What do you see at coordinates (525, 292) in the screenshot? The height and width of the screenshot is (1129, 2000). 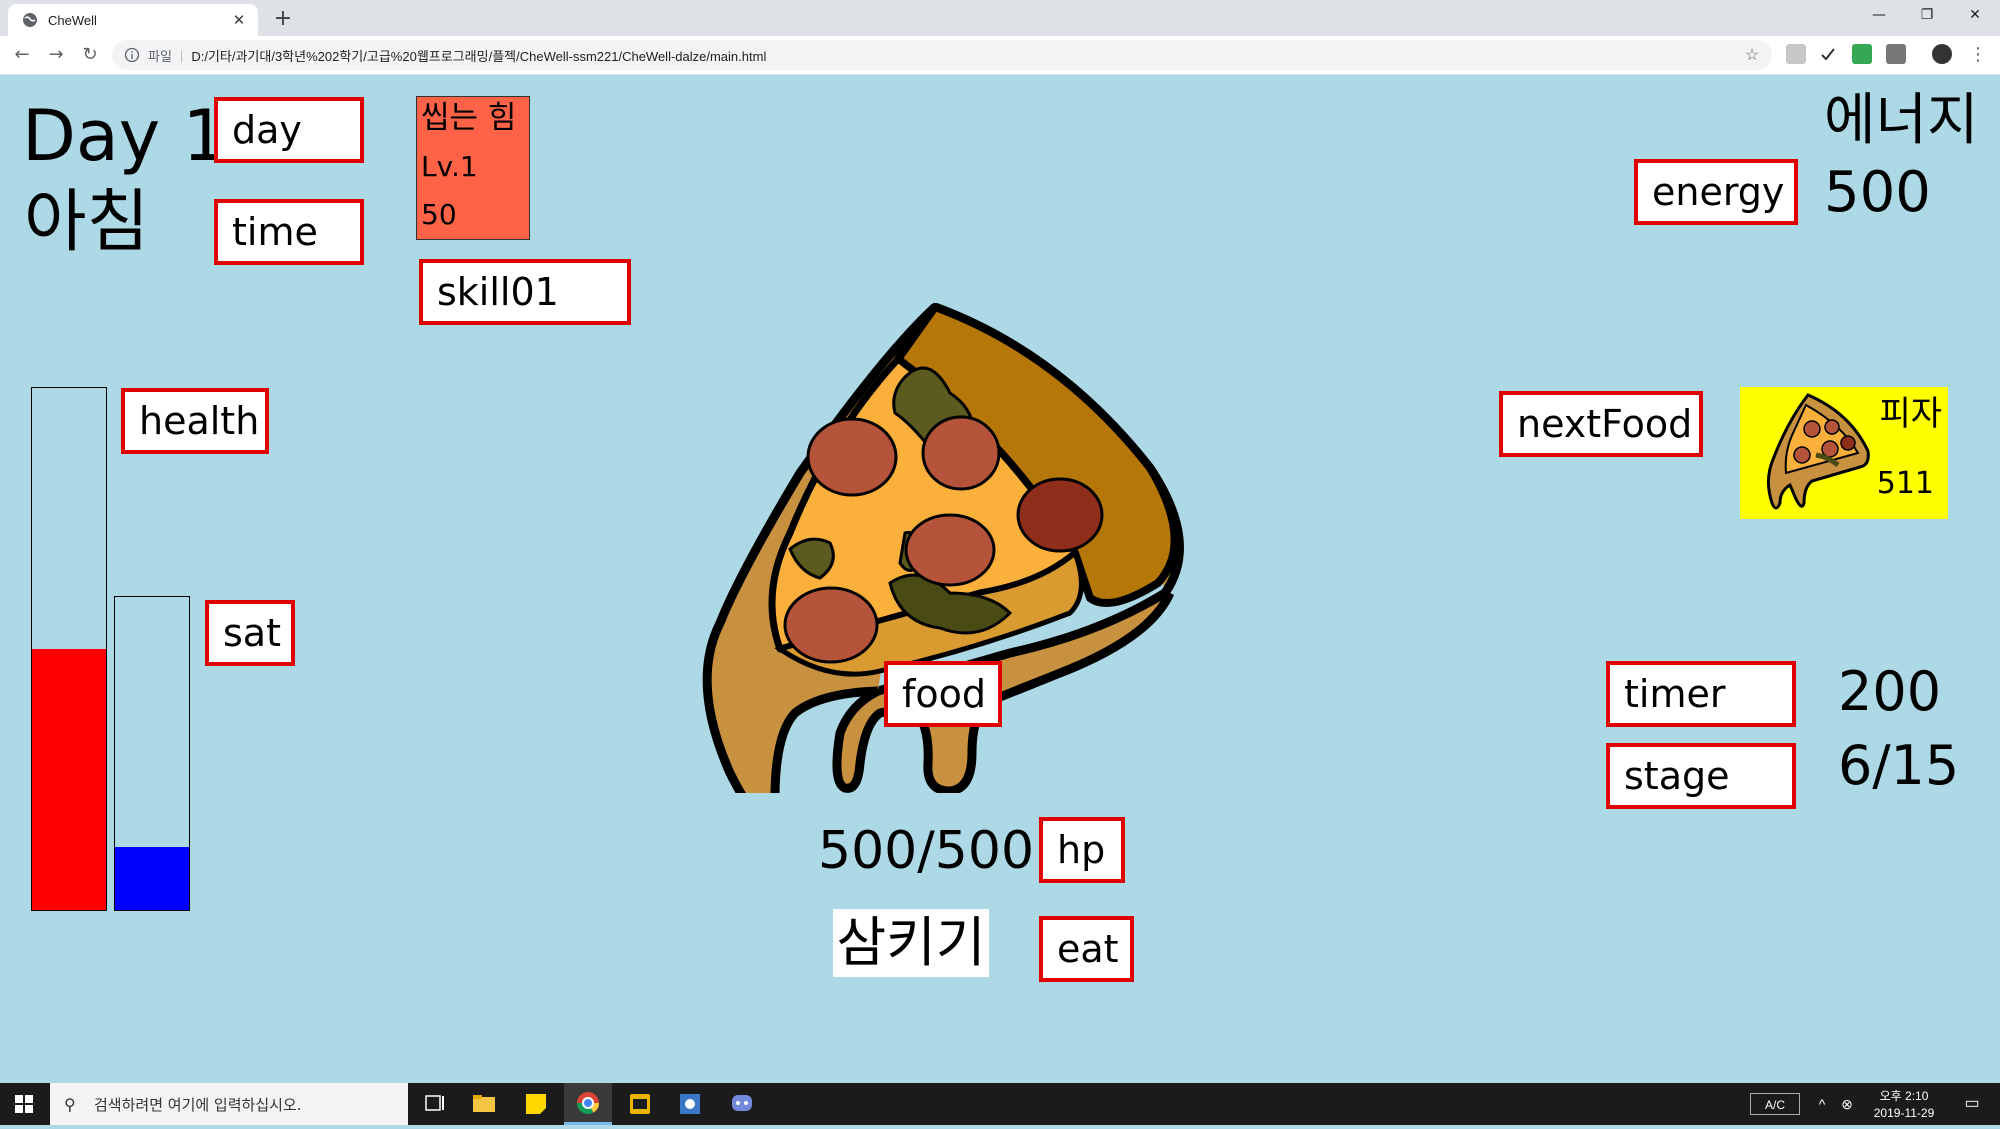 I see `skill01-label: skill01` at bounding box center [525, 292].